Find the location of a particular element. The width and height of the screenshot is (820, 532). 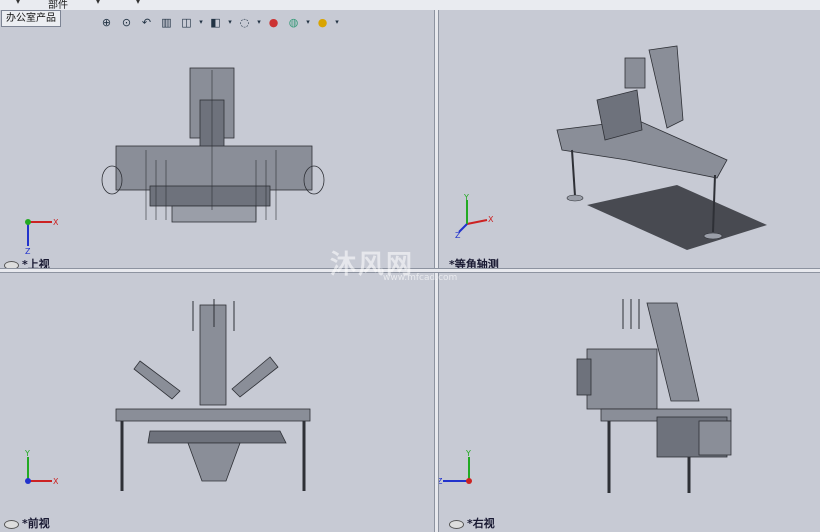

zoom-to-fit-icon: ⊕ is located at coordinates (106, 22).